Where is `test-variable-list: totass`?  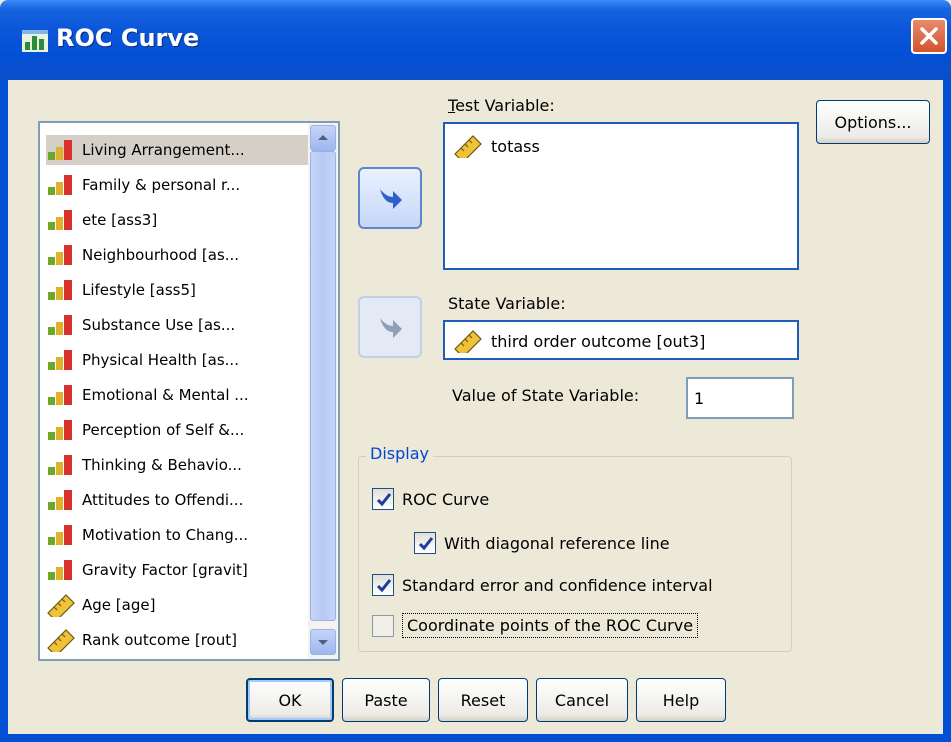 test-variable-list: totass is located at coordinates (621, 196).